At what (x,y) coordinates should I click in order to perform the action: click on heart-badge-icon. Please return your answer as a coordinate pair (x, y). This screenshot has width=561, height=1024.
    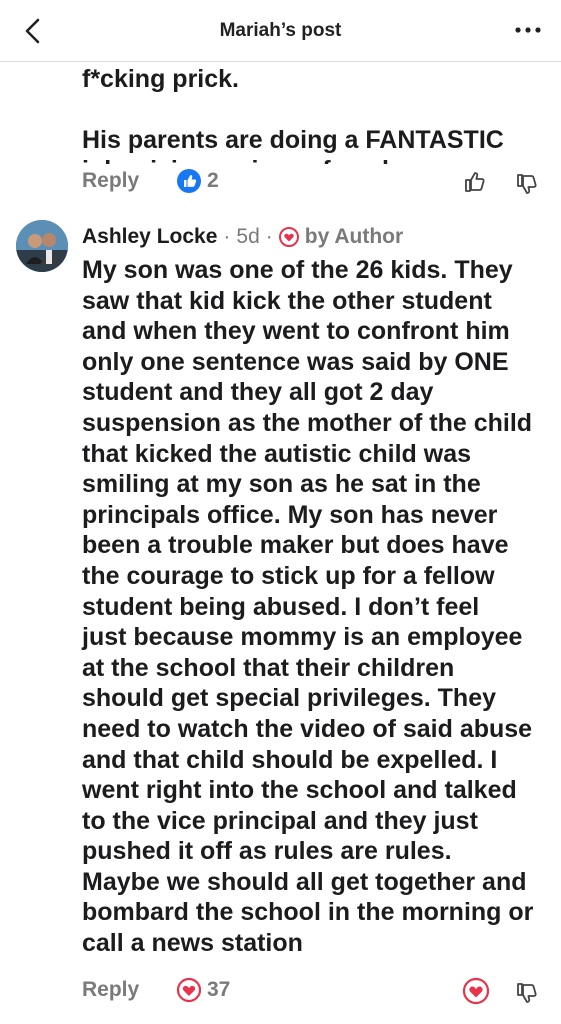
    Looking at the image, I should click on (288, 237).